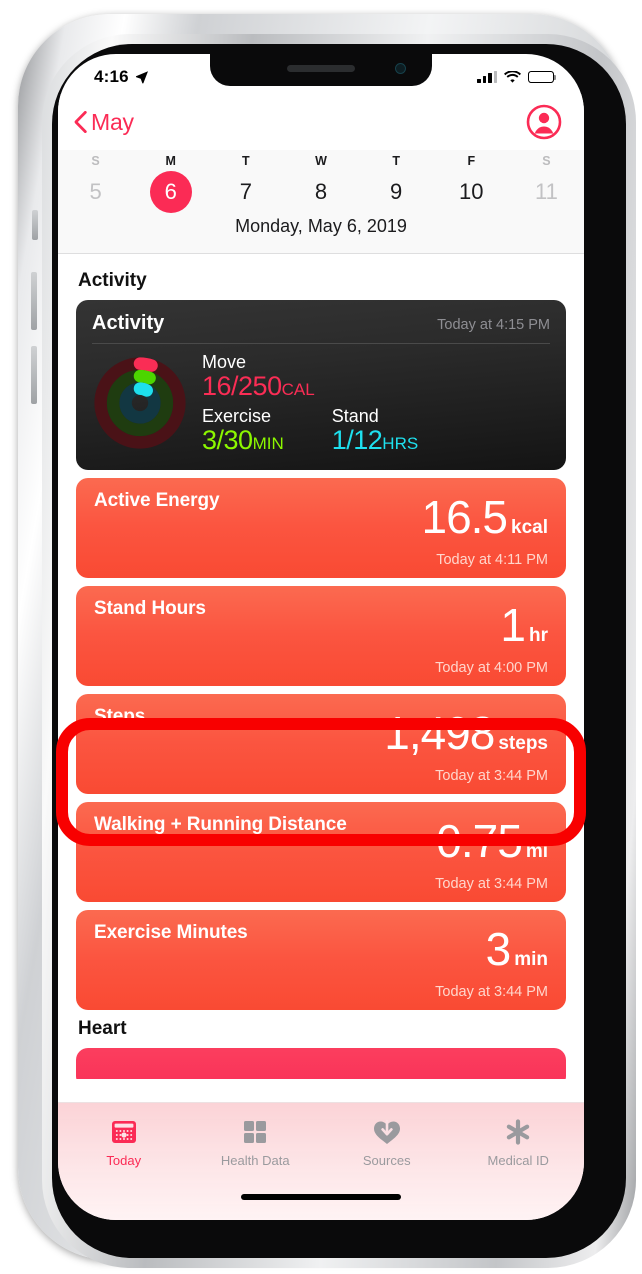 Image resolution: width=642 pixels, height=1274 pixels. I want to click on metric-value-row: 16.5 kcal, so click(484, 517).